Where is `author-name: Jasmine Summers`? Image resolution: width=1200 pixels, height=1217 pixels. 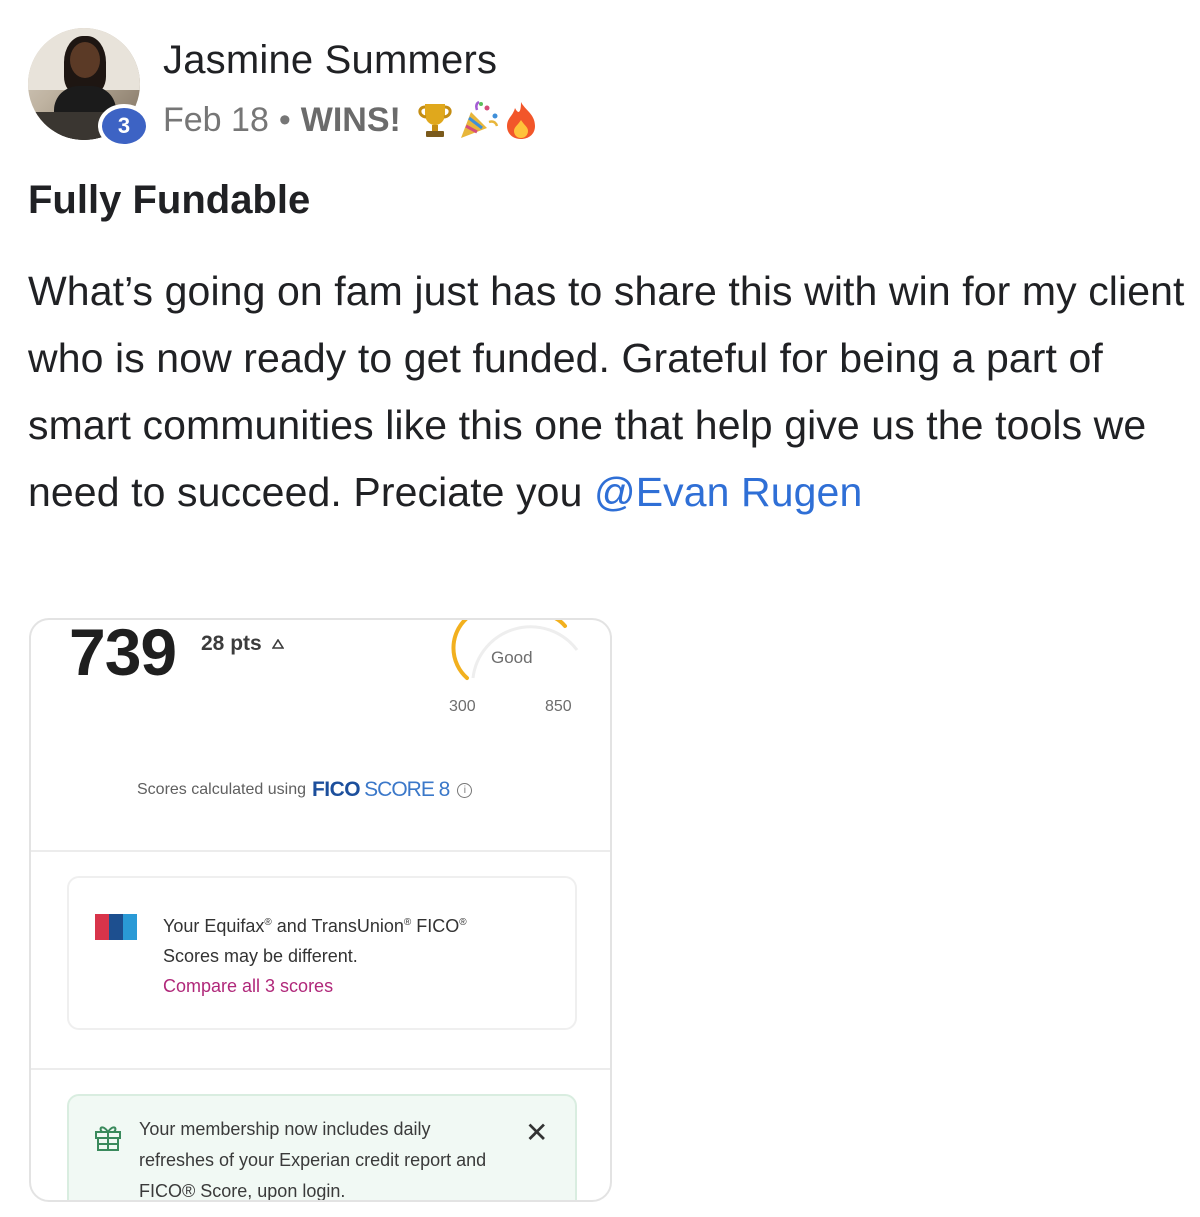 author-name: Jasmine Summers is located at coordinates (330, 60).